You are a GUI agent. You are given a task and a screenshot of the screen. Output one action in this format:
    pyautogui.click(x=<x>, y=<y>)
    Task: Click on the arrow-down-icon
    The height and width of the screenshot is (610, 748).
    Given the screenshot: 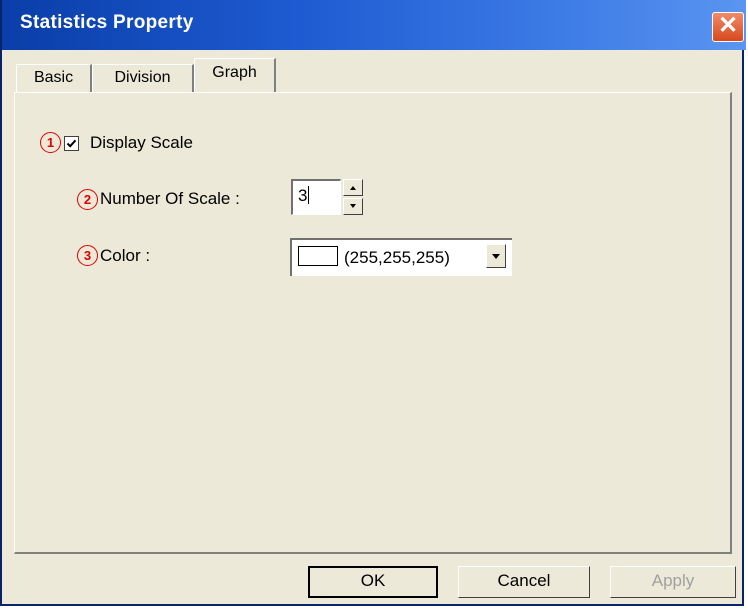 What is the action you would take?
    pyautogui.click(x=353, y=206)
    